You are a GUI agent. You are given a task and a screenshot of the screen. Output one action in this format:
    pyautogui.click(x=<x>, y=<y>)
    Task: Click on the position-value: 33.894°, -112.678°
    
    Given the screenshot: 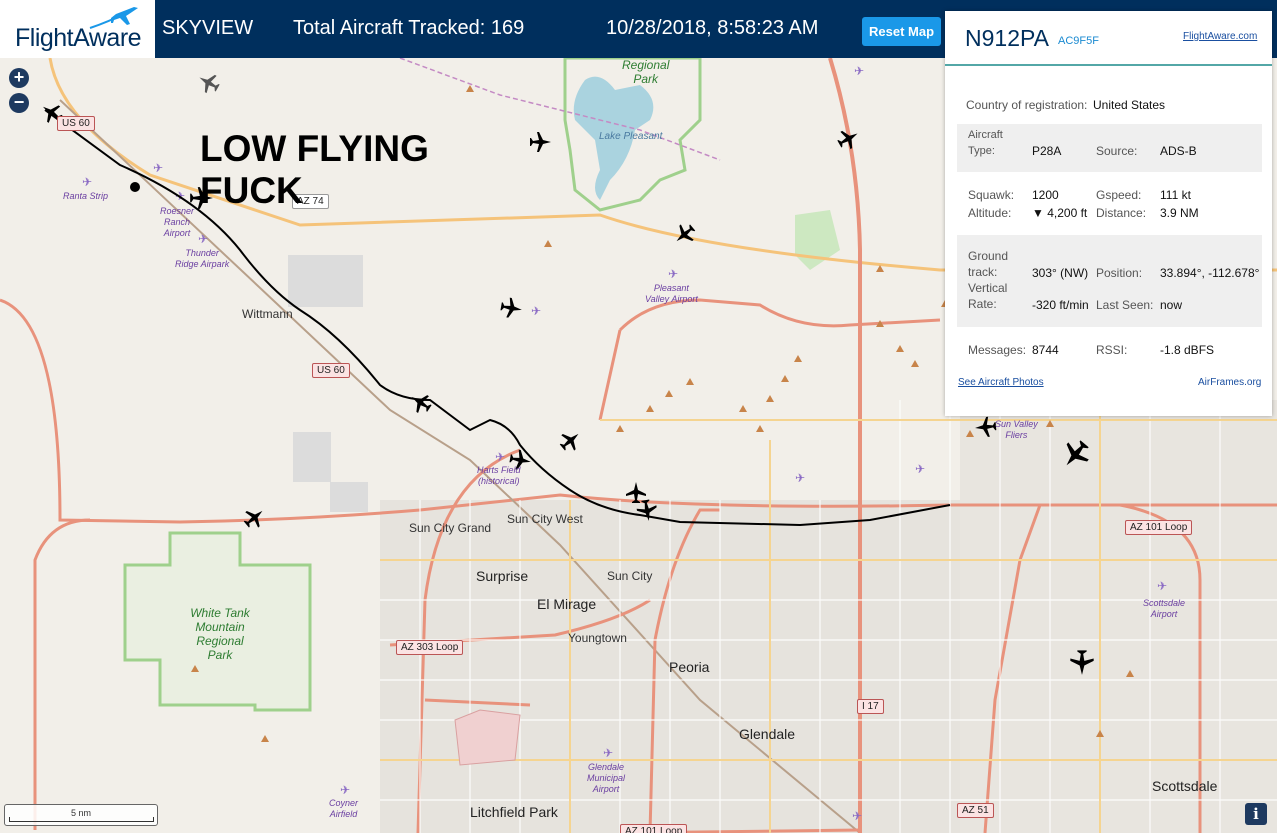 What is the action you would take?
    pyautogui.click(x=1210, y=273)
    